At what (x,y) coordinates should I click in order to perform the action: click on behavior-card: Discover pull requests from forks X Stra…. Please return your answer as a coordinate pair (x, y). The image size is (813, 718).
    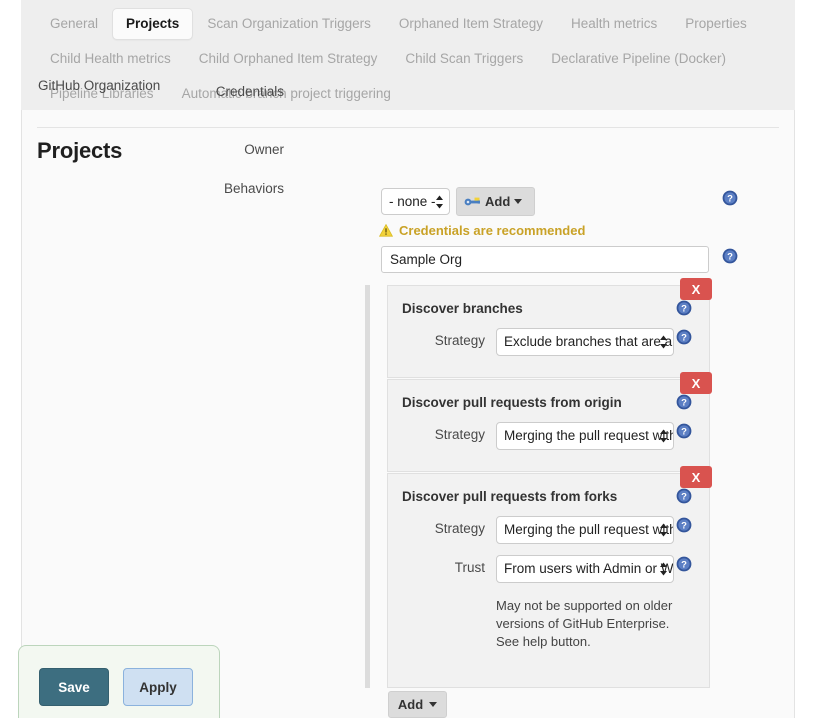
    Looking at the image, I should click on (549, 577).